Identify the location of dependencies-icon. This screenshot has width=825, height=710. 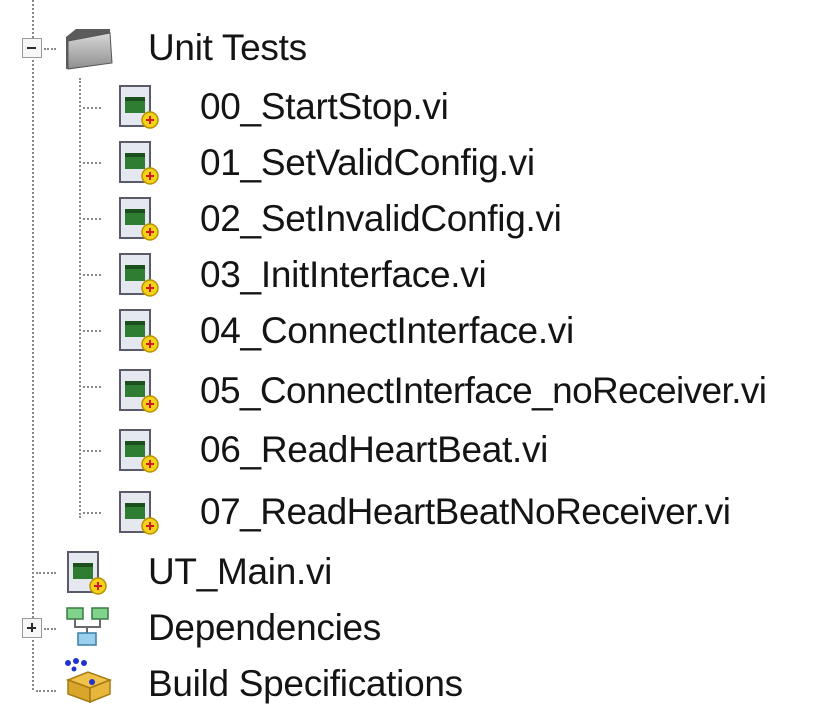
(87, 626).